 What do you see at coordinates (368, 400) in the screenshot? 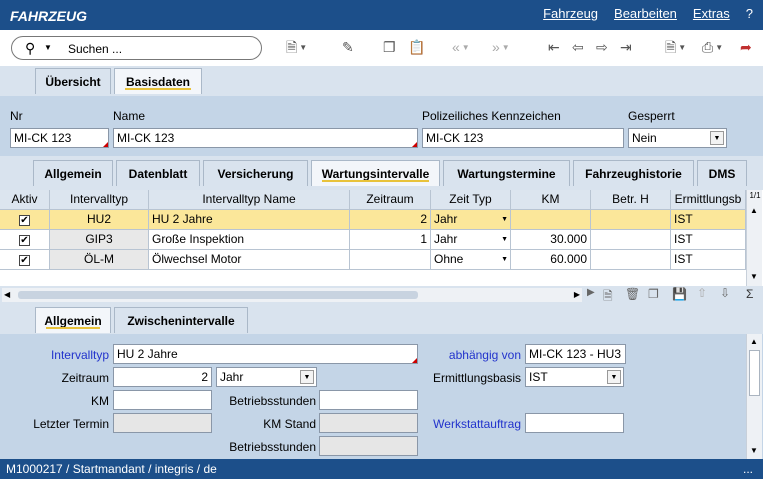
I see `betriebsstunden-field` at bounding box center [368, 400].